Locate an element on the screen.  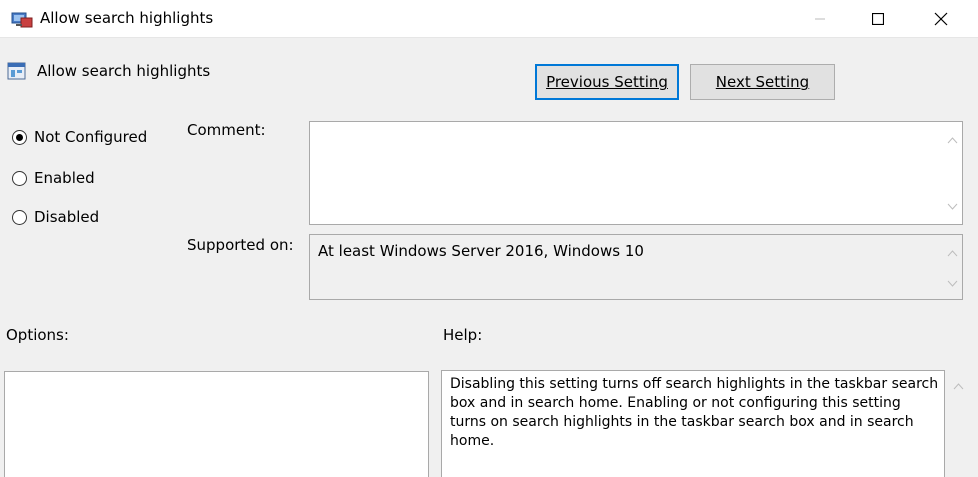
minimize-icon is located at coordinates (820, 19).